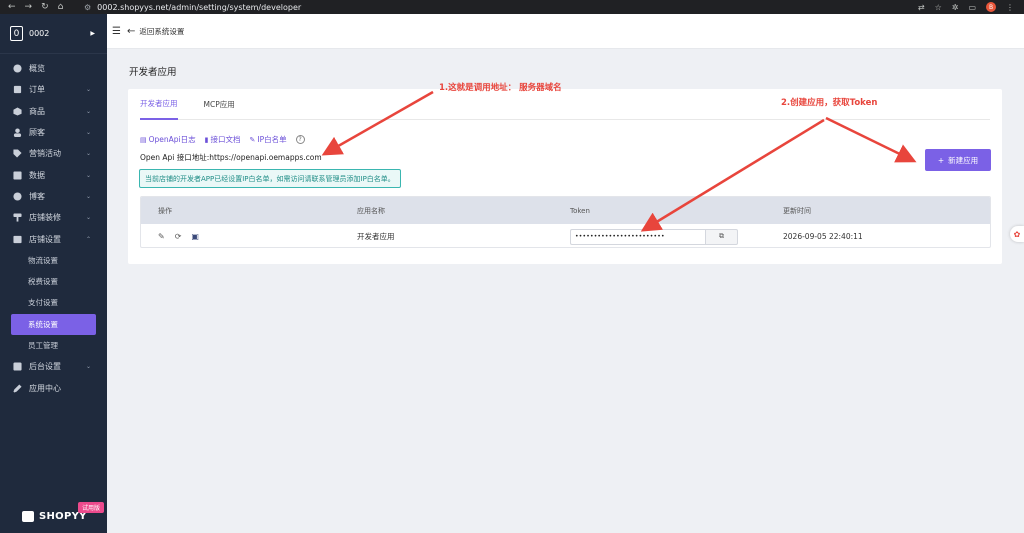 This screenshot has height=533, width=1024. What do you see at coordinates (12, 7) in the screenshot?
I see `back-icon: ←` at bounding box center [12, 7].